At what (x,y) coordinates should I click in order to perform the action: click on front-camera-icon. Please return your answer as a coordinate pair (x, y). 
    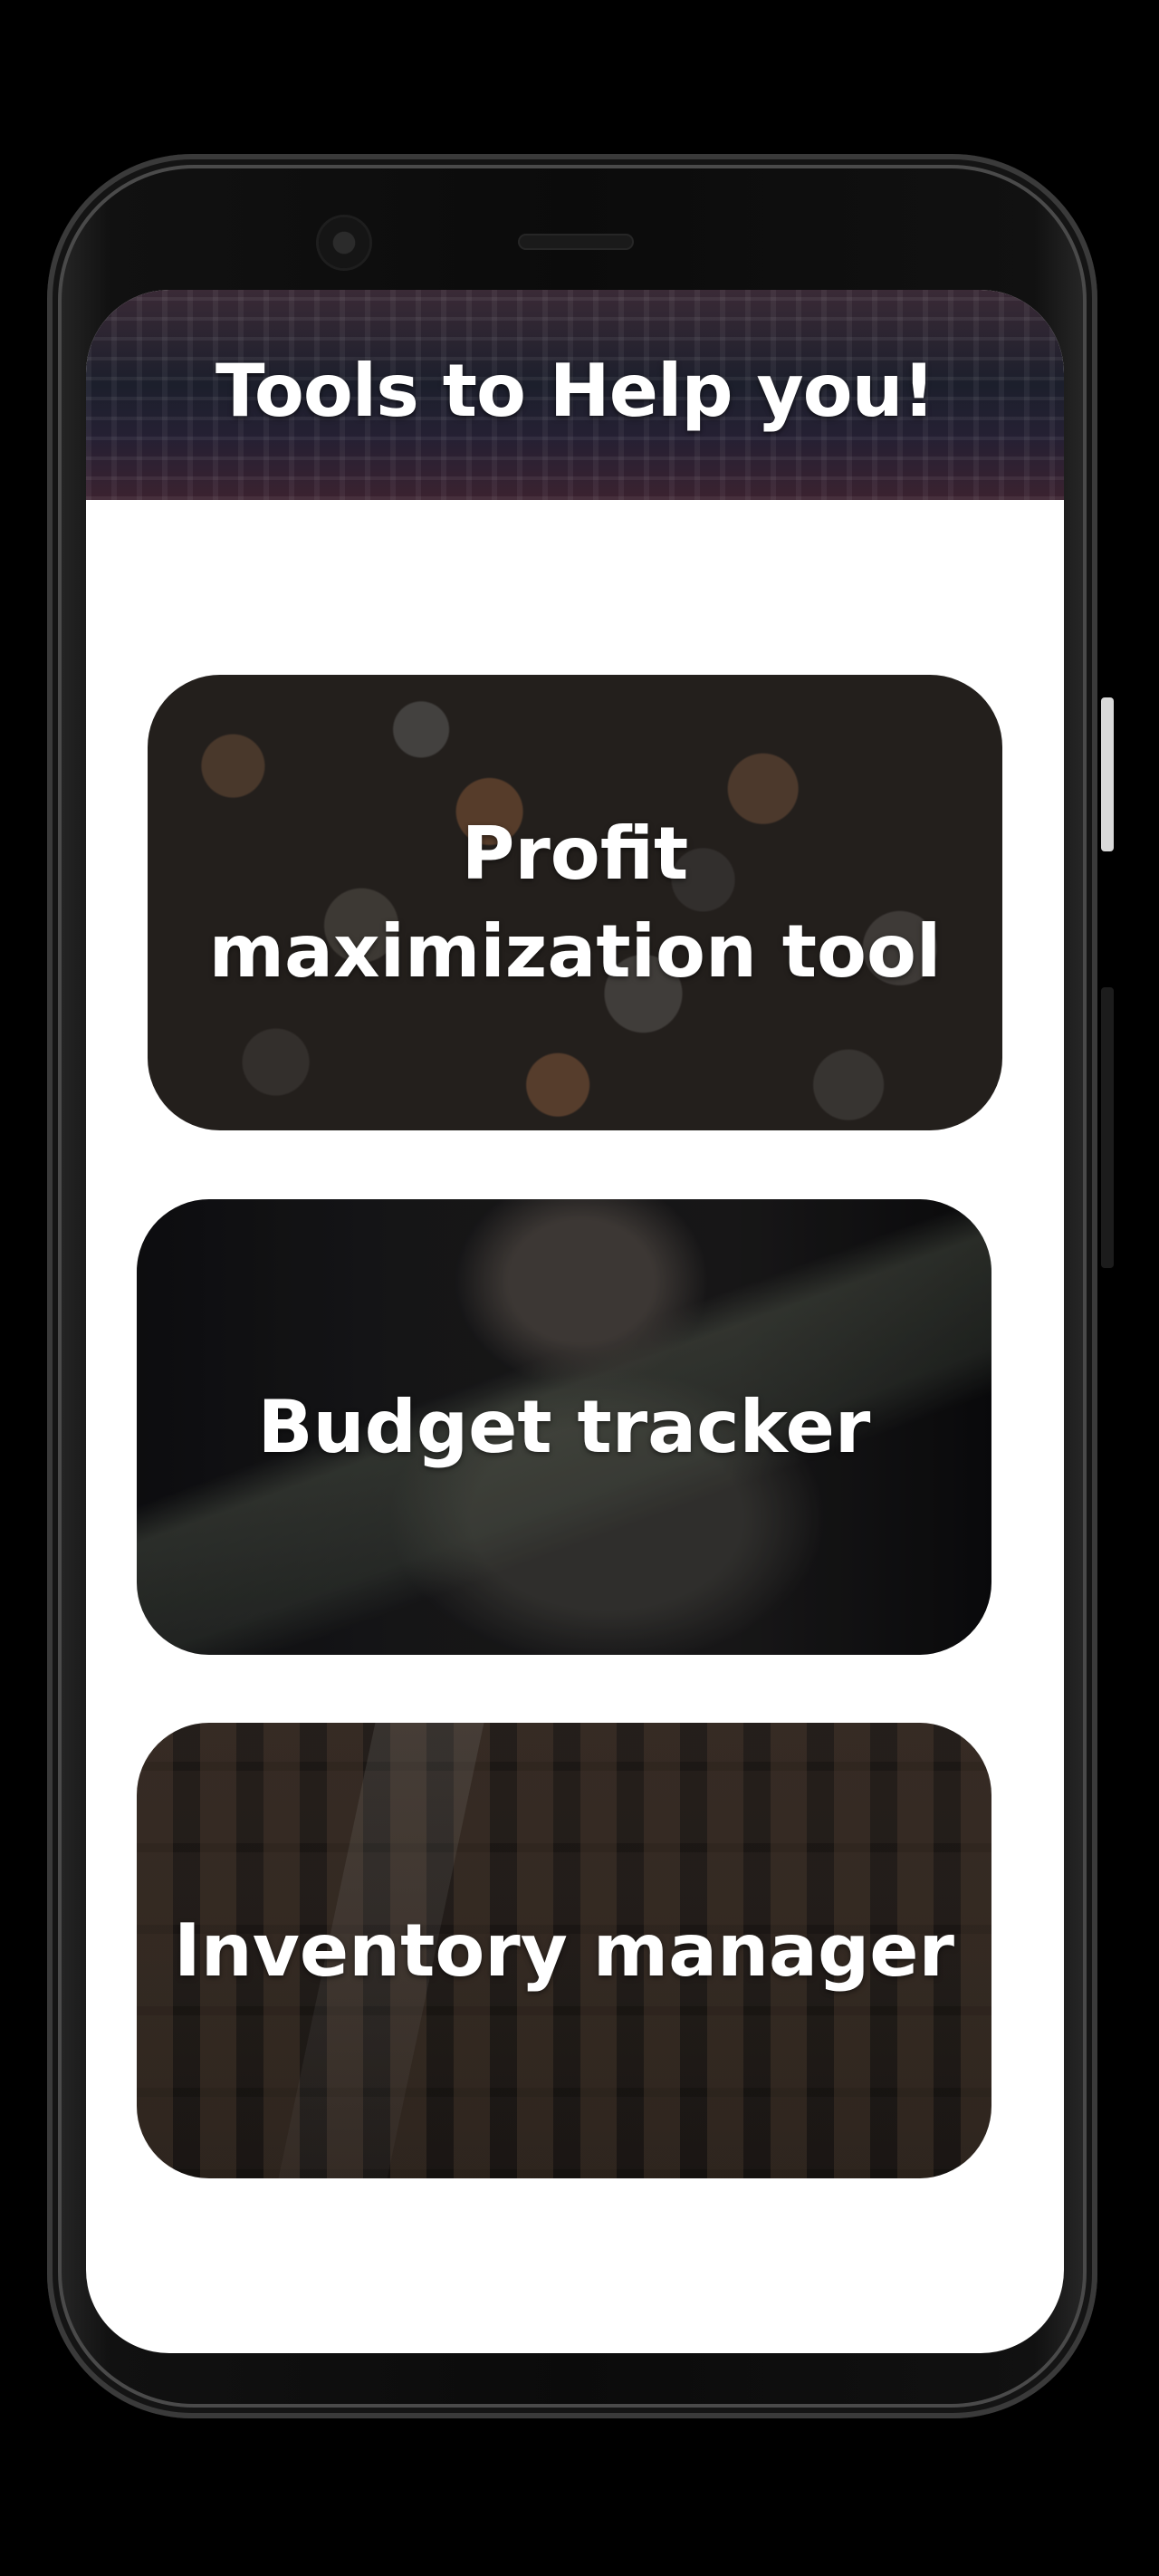
    Looking at the image, I should click on (344, 242).